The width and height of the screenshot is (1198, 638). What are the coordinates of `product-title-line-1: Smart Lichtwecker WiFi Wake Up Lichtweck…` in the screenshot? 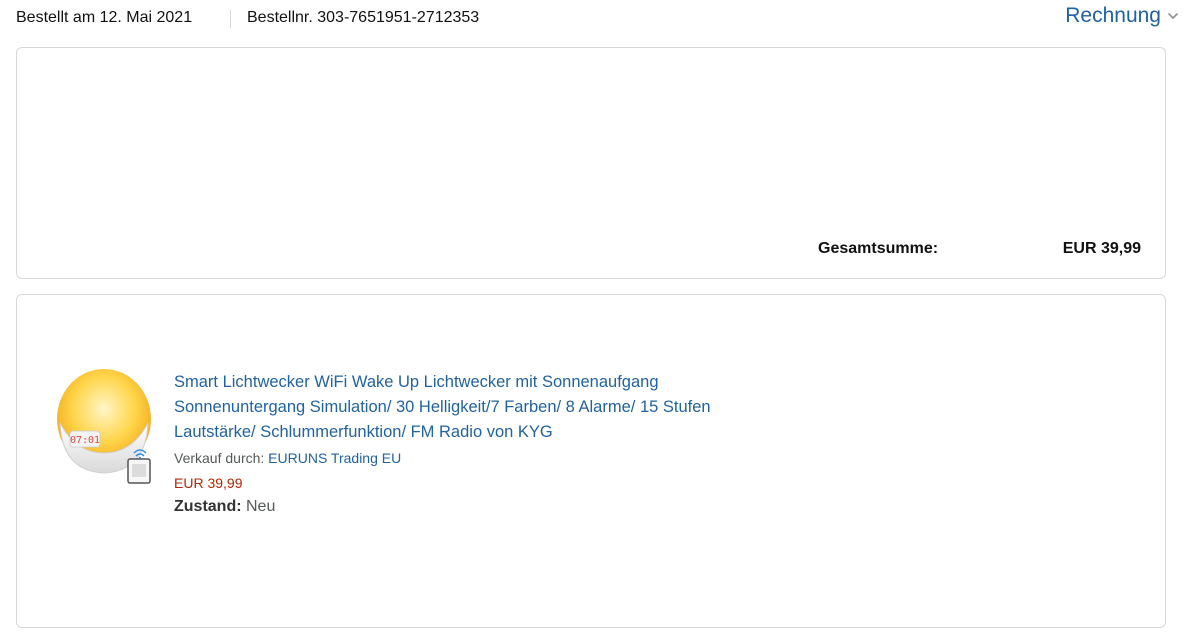 It's located at (494, 382).